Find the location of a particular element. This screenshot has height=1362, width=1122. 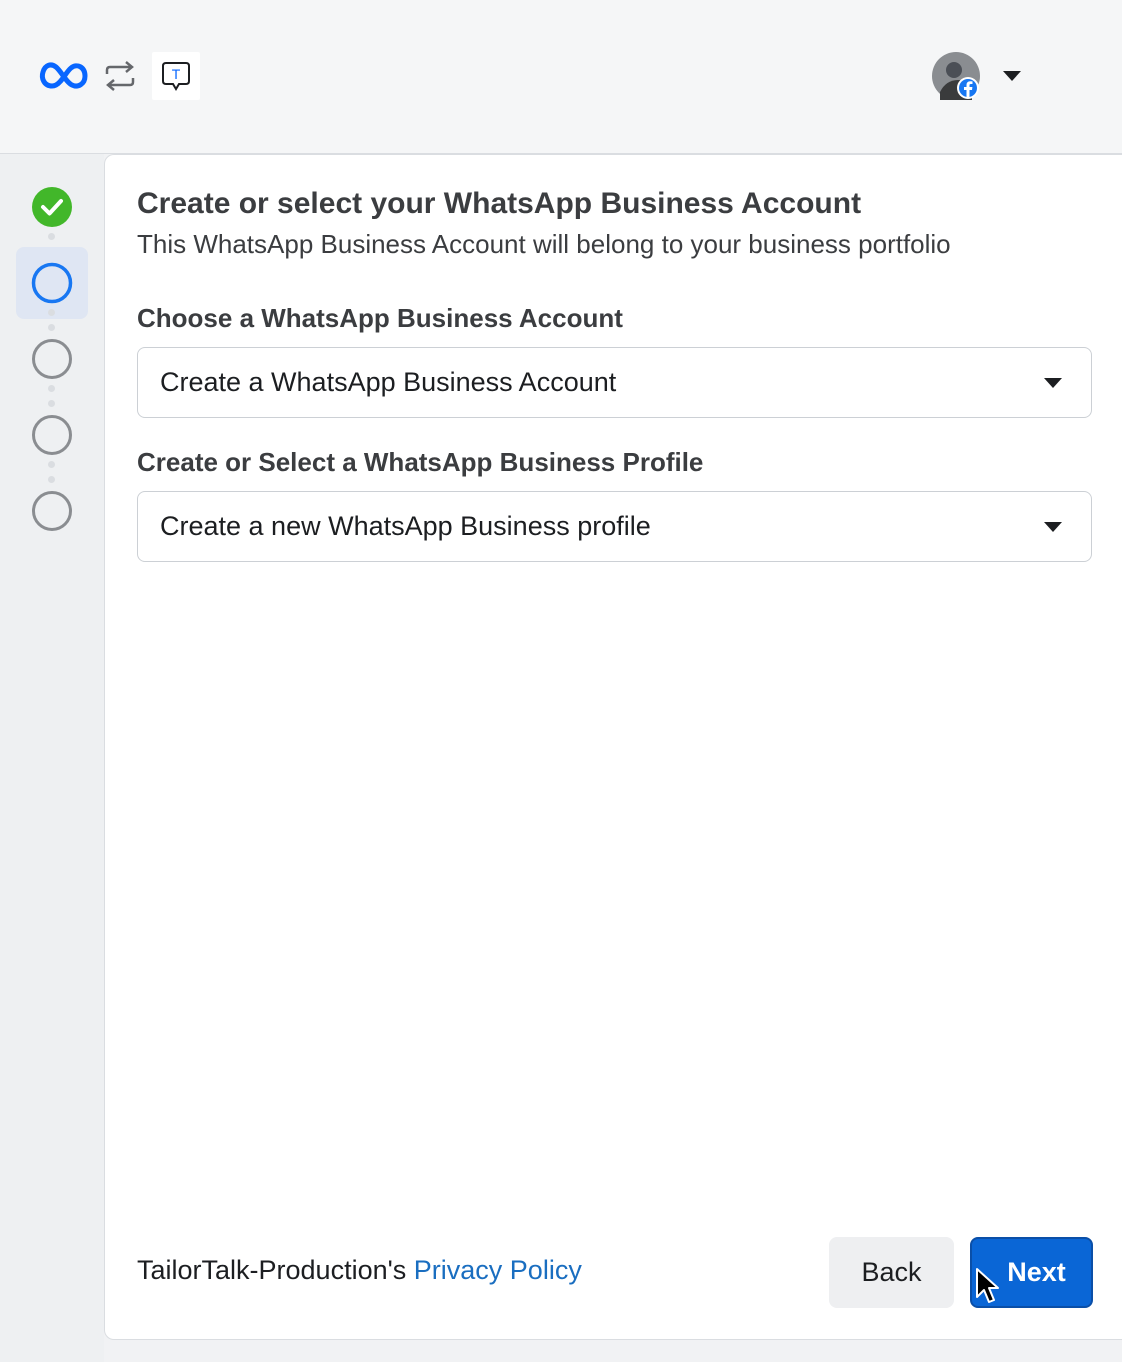

account-field-label: Choose a WhatsApp Business Account is located at coordinates (380, 318).